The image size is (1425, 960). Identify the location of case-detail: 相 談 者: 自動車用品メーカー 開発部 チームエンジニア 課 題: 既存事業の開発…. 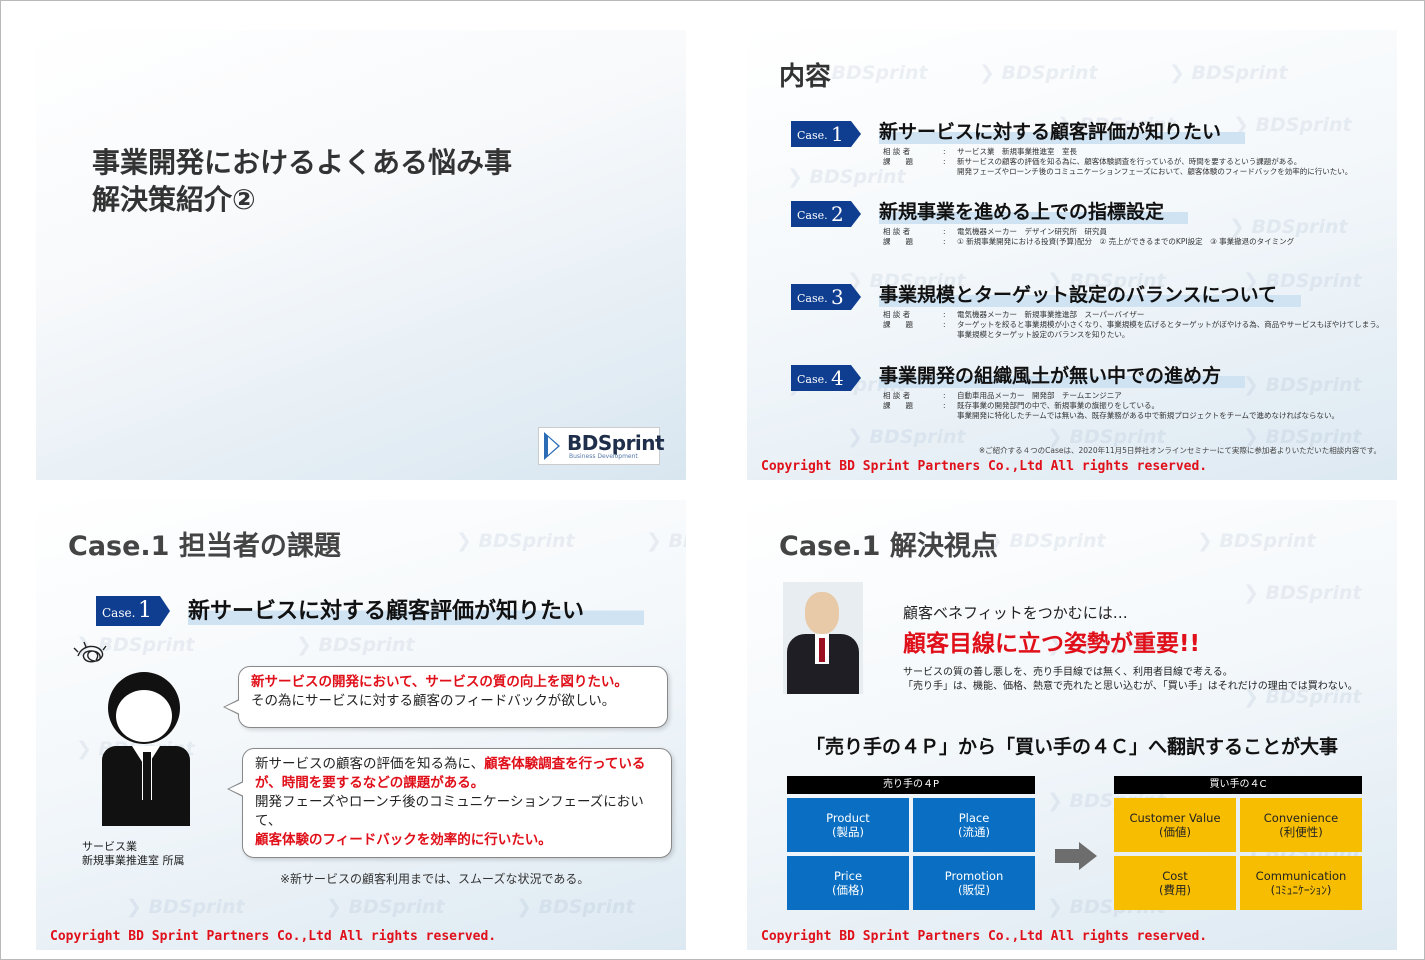
(1111, 406).